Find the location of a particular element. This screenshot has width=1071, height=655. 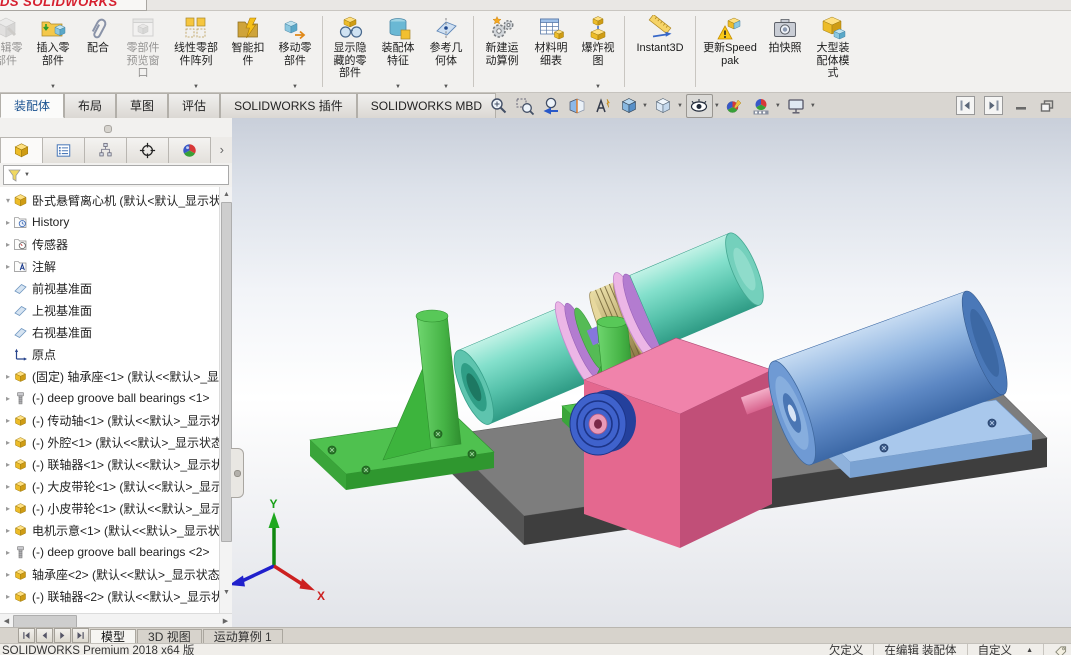

section-view-button is located at coordinates (576, 106).